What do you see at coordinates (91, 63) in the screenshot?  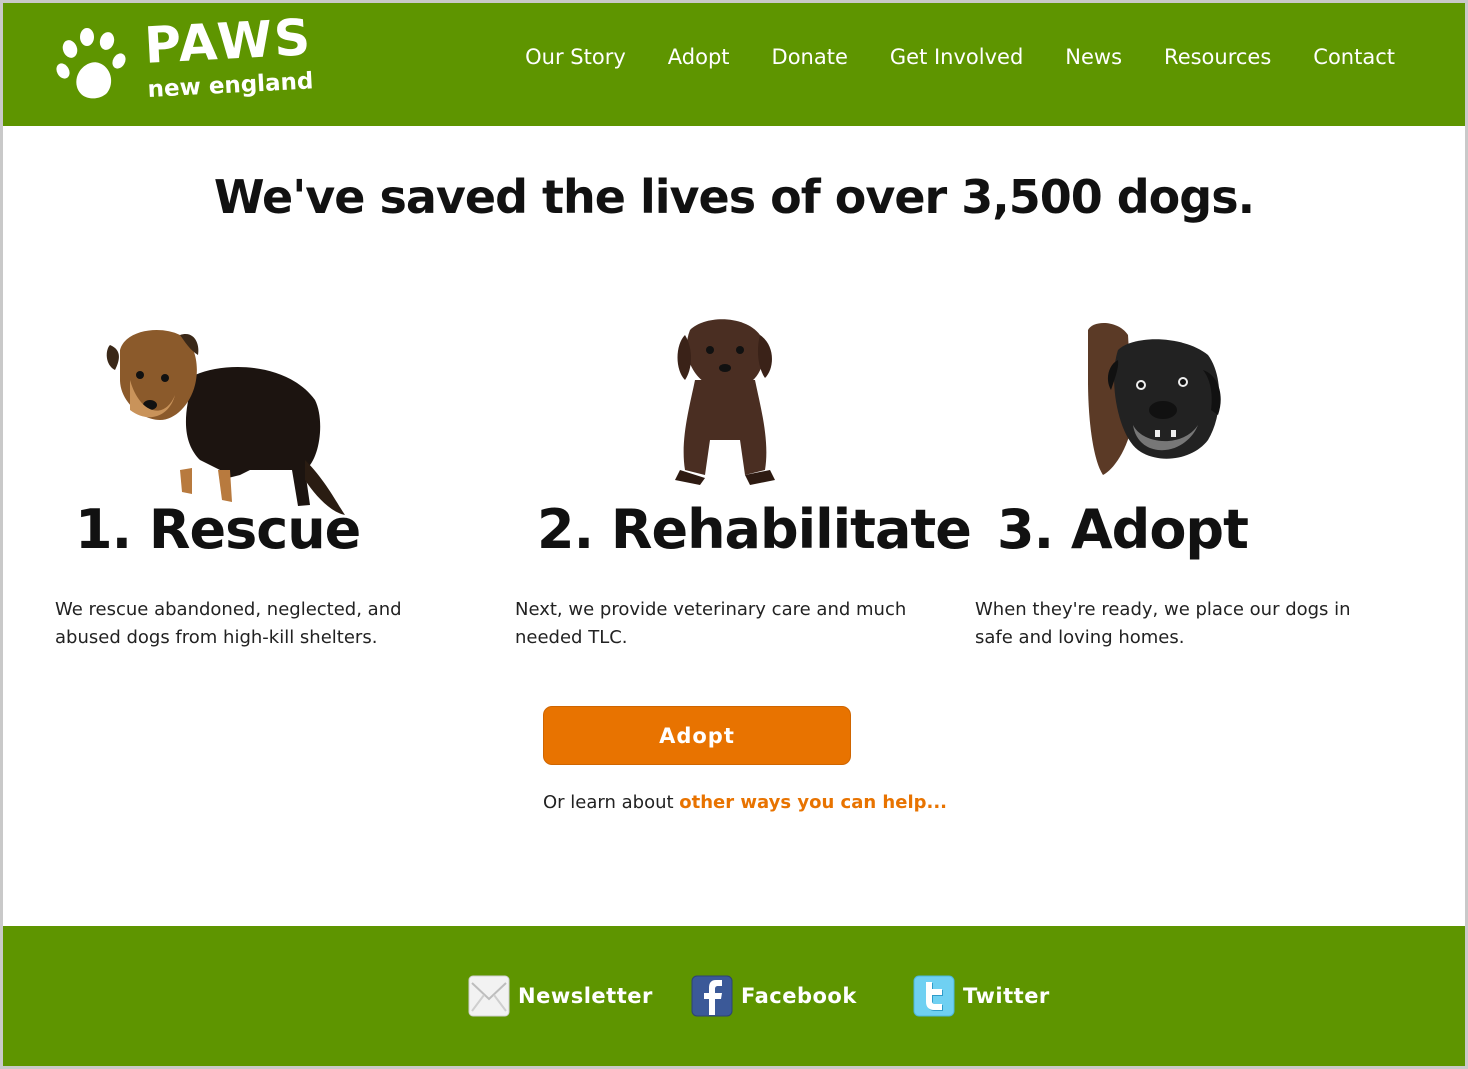 I see `paw-print-icon` at bounding box center [91, 63].